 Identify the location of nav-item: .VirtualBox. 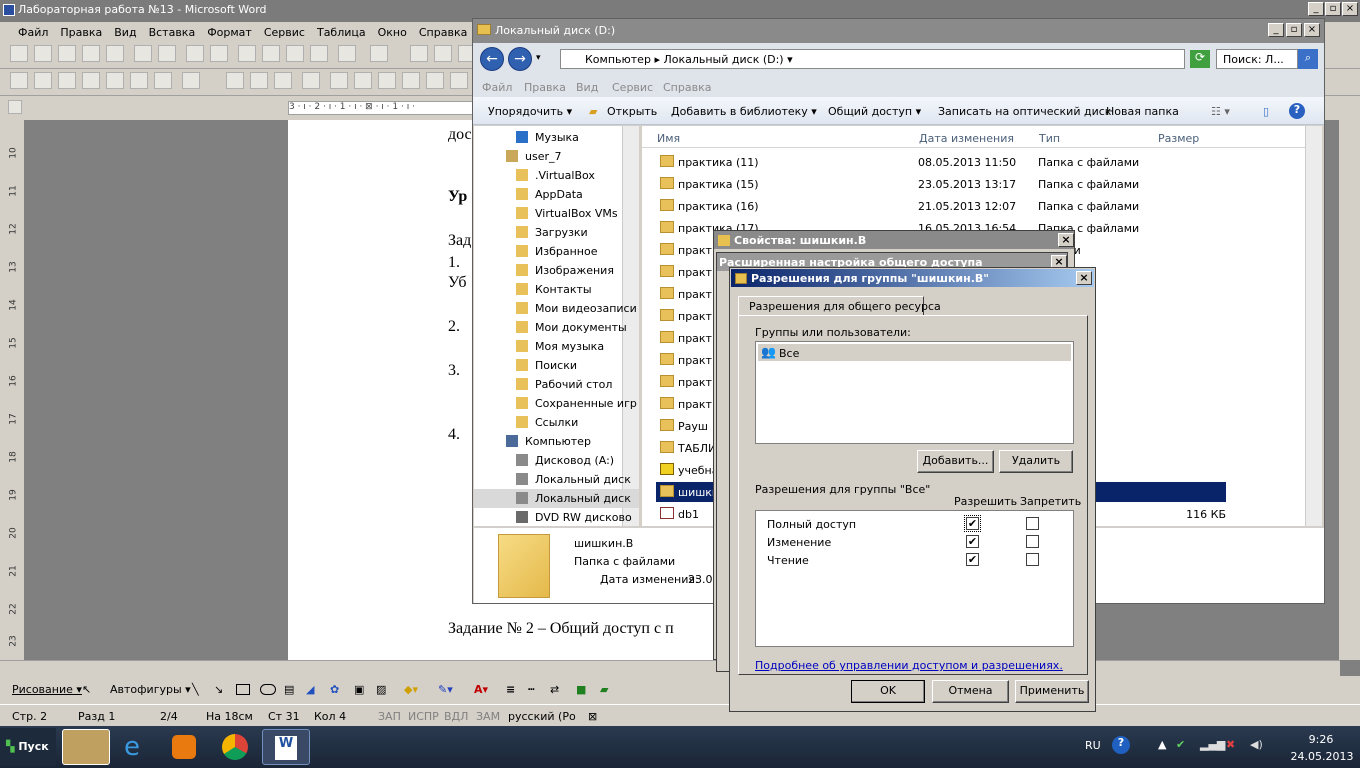
(556, 175).